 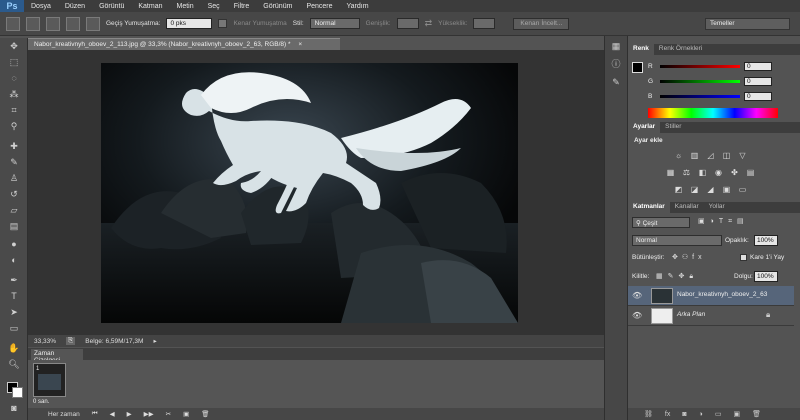 What do you see at coordinates (758, 66) in the screenshot?
I see `red-value: 0` at bounding box center [758, 66].